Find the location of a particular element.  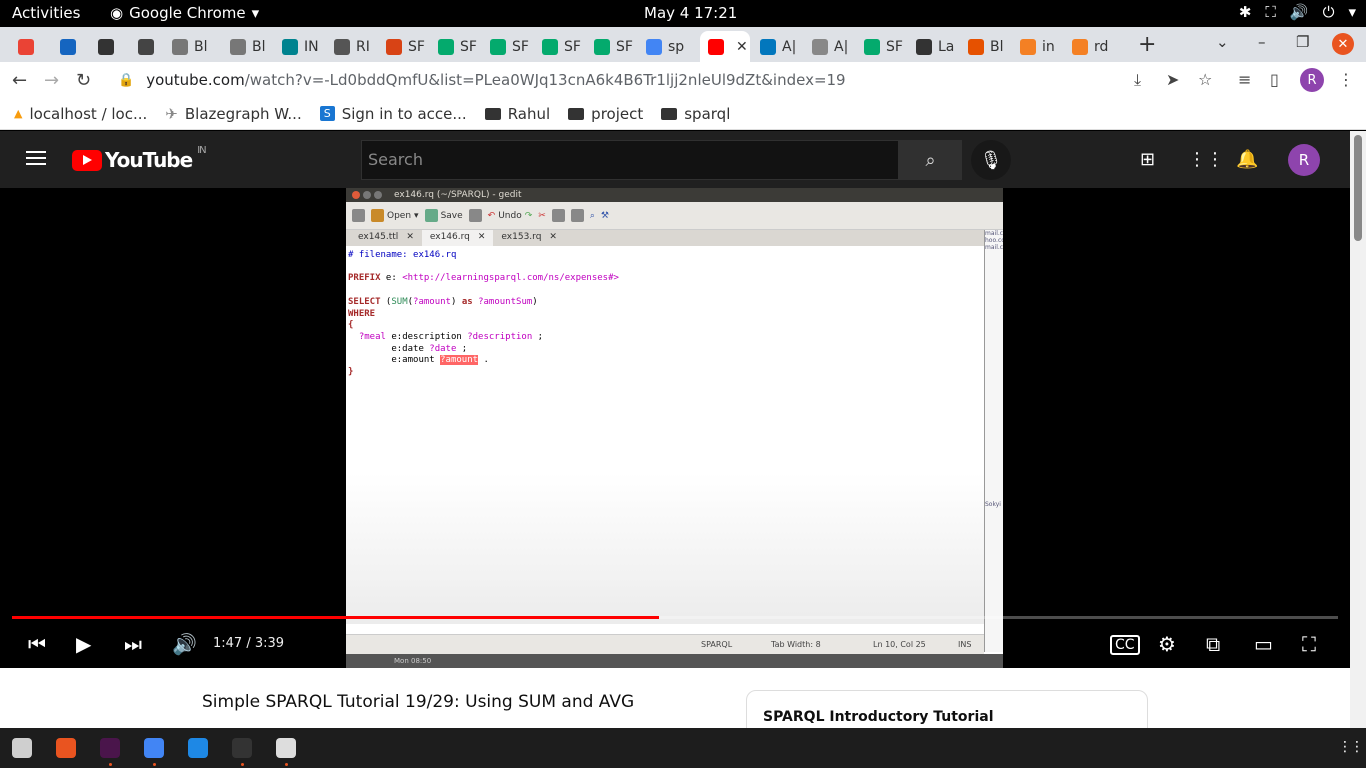

previous-icon: ⏮ is located at coordinates (37, 644).